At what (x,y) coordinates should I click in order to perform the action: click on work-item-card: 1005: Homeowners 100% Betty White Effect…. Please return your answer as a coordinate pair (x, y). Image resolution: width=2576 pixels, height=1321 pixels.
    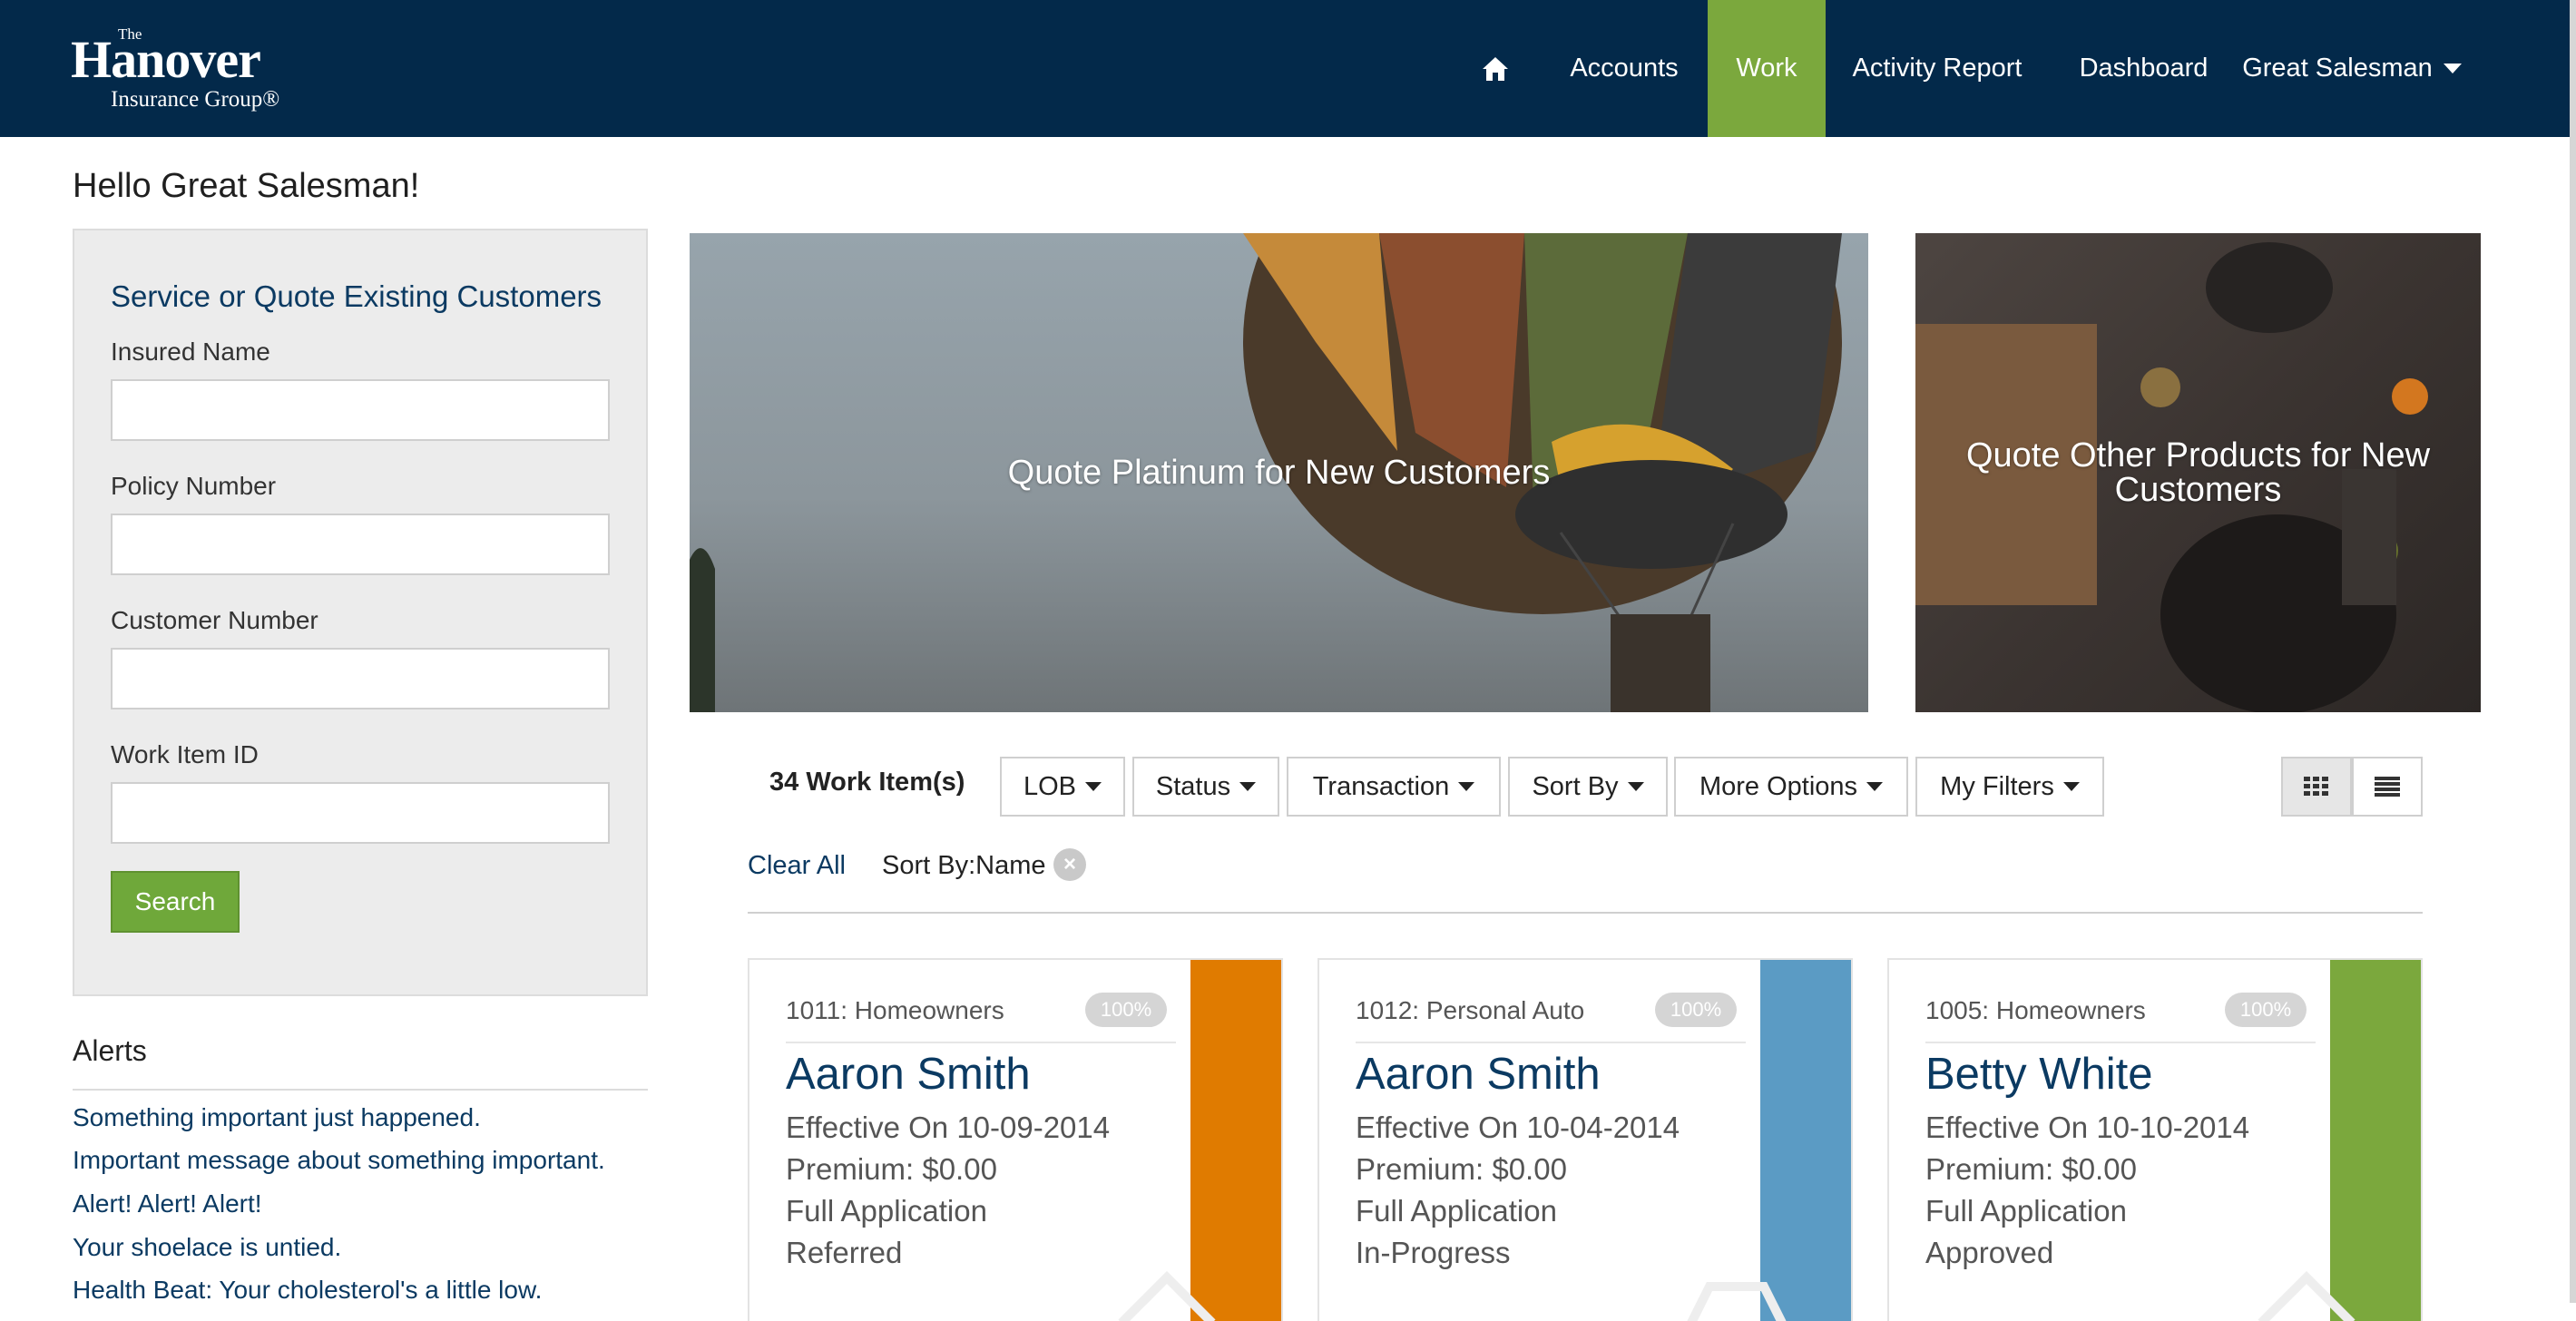
    Looking at the image, I should click on (2155, 1139).